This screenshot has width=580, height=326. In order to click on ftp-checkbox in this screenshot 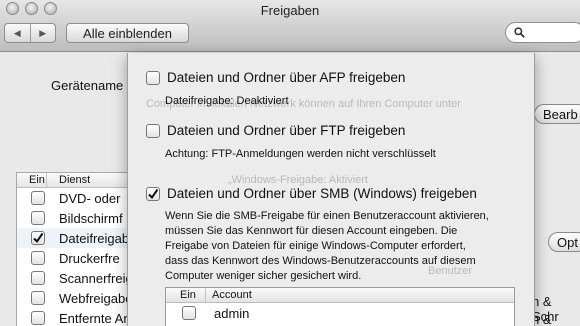, I will do `click(153, 130)`.